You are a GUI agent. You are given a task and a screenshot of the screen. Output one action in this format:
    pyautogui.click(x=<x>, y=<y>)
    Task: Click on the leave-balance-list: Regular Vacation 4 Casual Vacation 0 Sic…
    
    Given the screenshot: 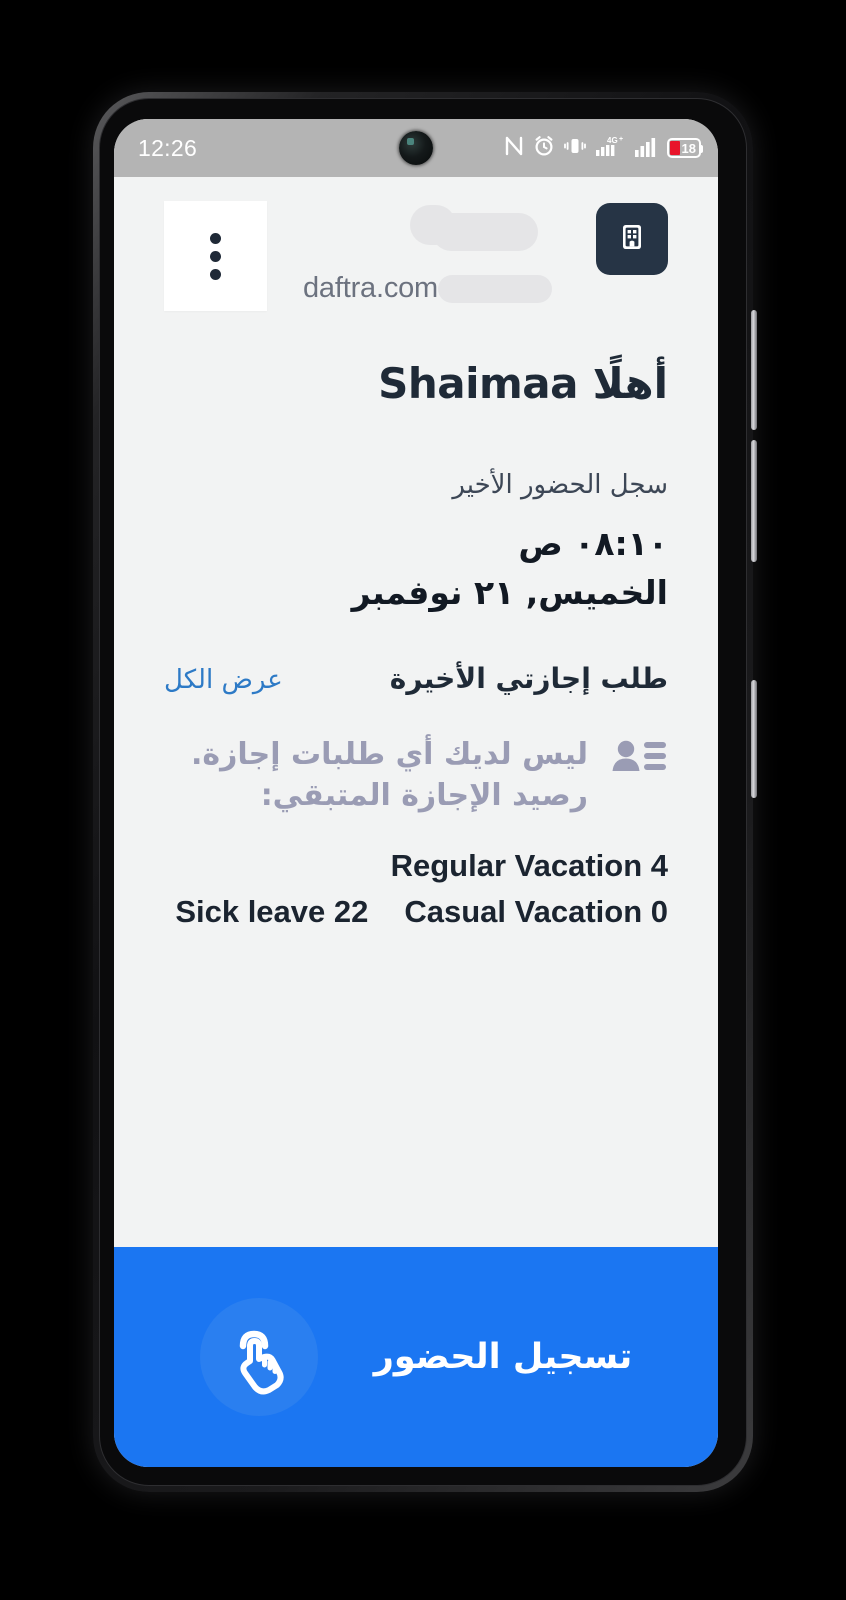 What is the action you would take?
    pyautogui.click(x=416, y=889)
    